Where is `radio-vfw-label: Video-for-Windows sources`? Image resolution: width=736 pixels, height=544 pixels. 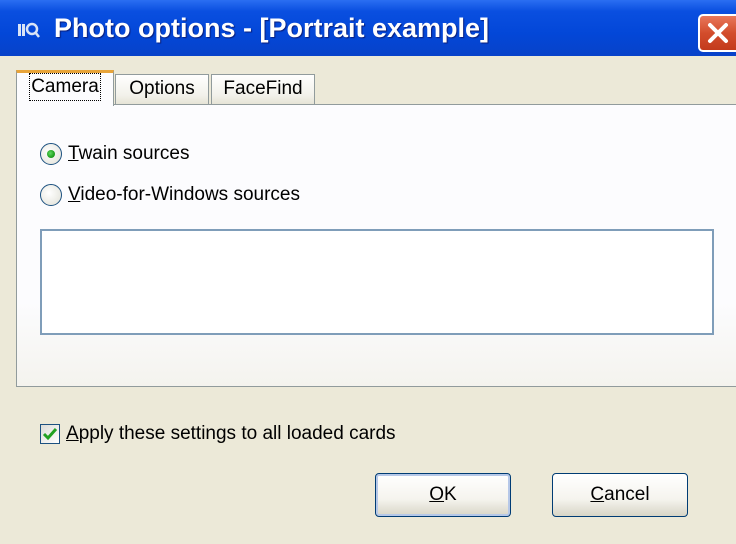
radio-vfw-label: Video-for-Windows sources is located at coordinates (184, 194).